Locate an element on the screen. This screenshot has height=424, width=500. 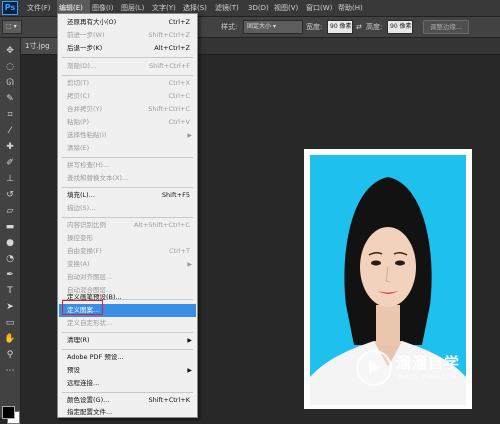
menu-window: 窗口(W) is located at coordinates (319, 8).